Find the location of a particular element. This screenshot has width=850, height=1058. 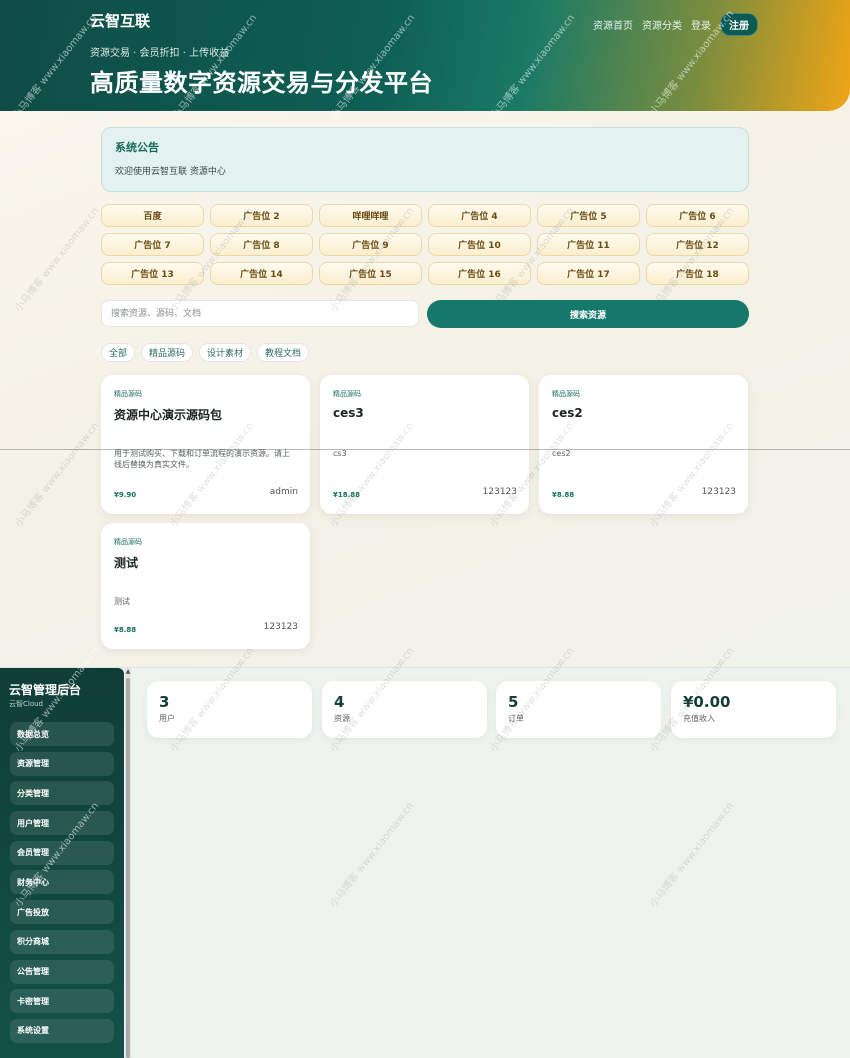

card-title: 测试 is located at coordinates (126, 563).